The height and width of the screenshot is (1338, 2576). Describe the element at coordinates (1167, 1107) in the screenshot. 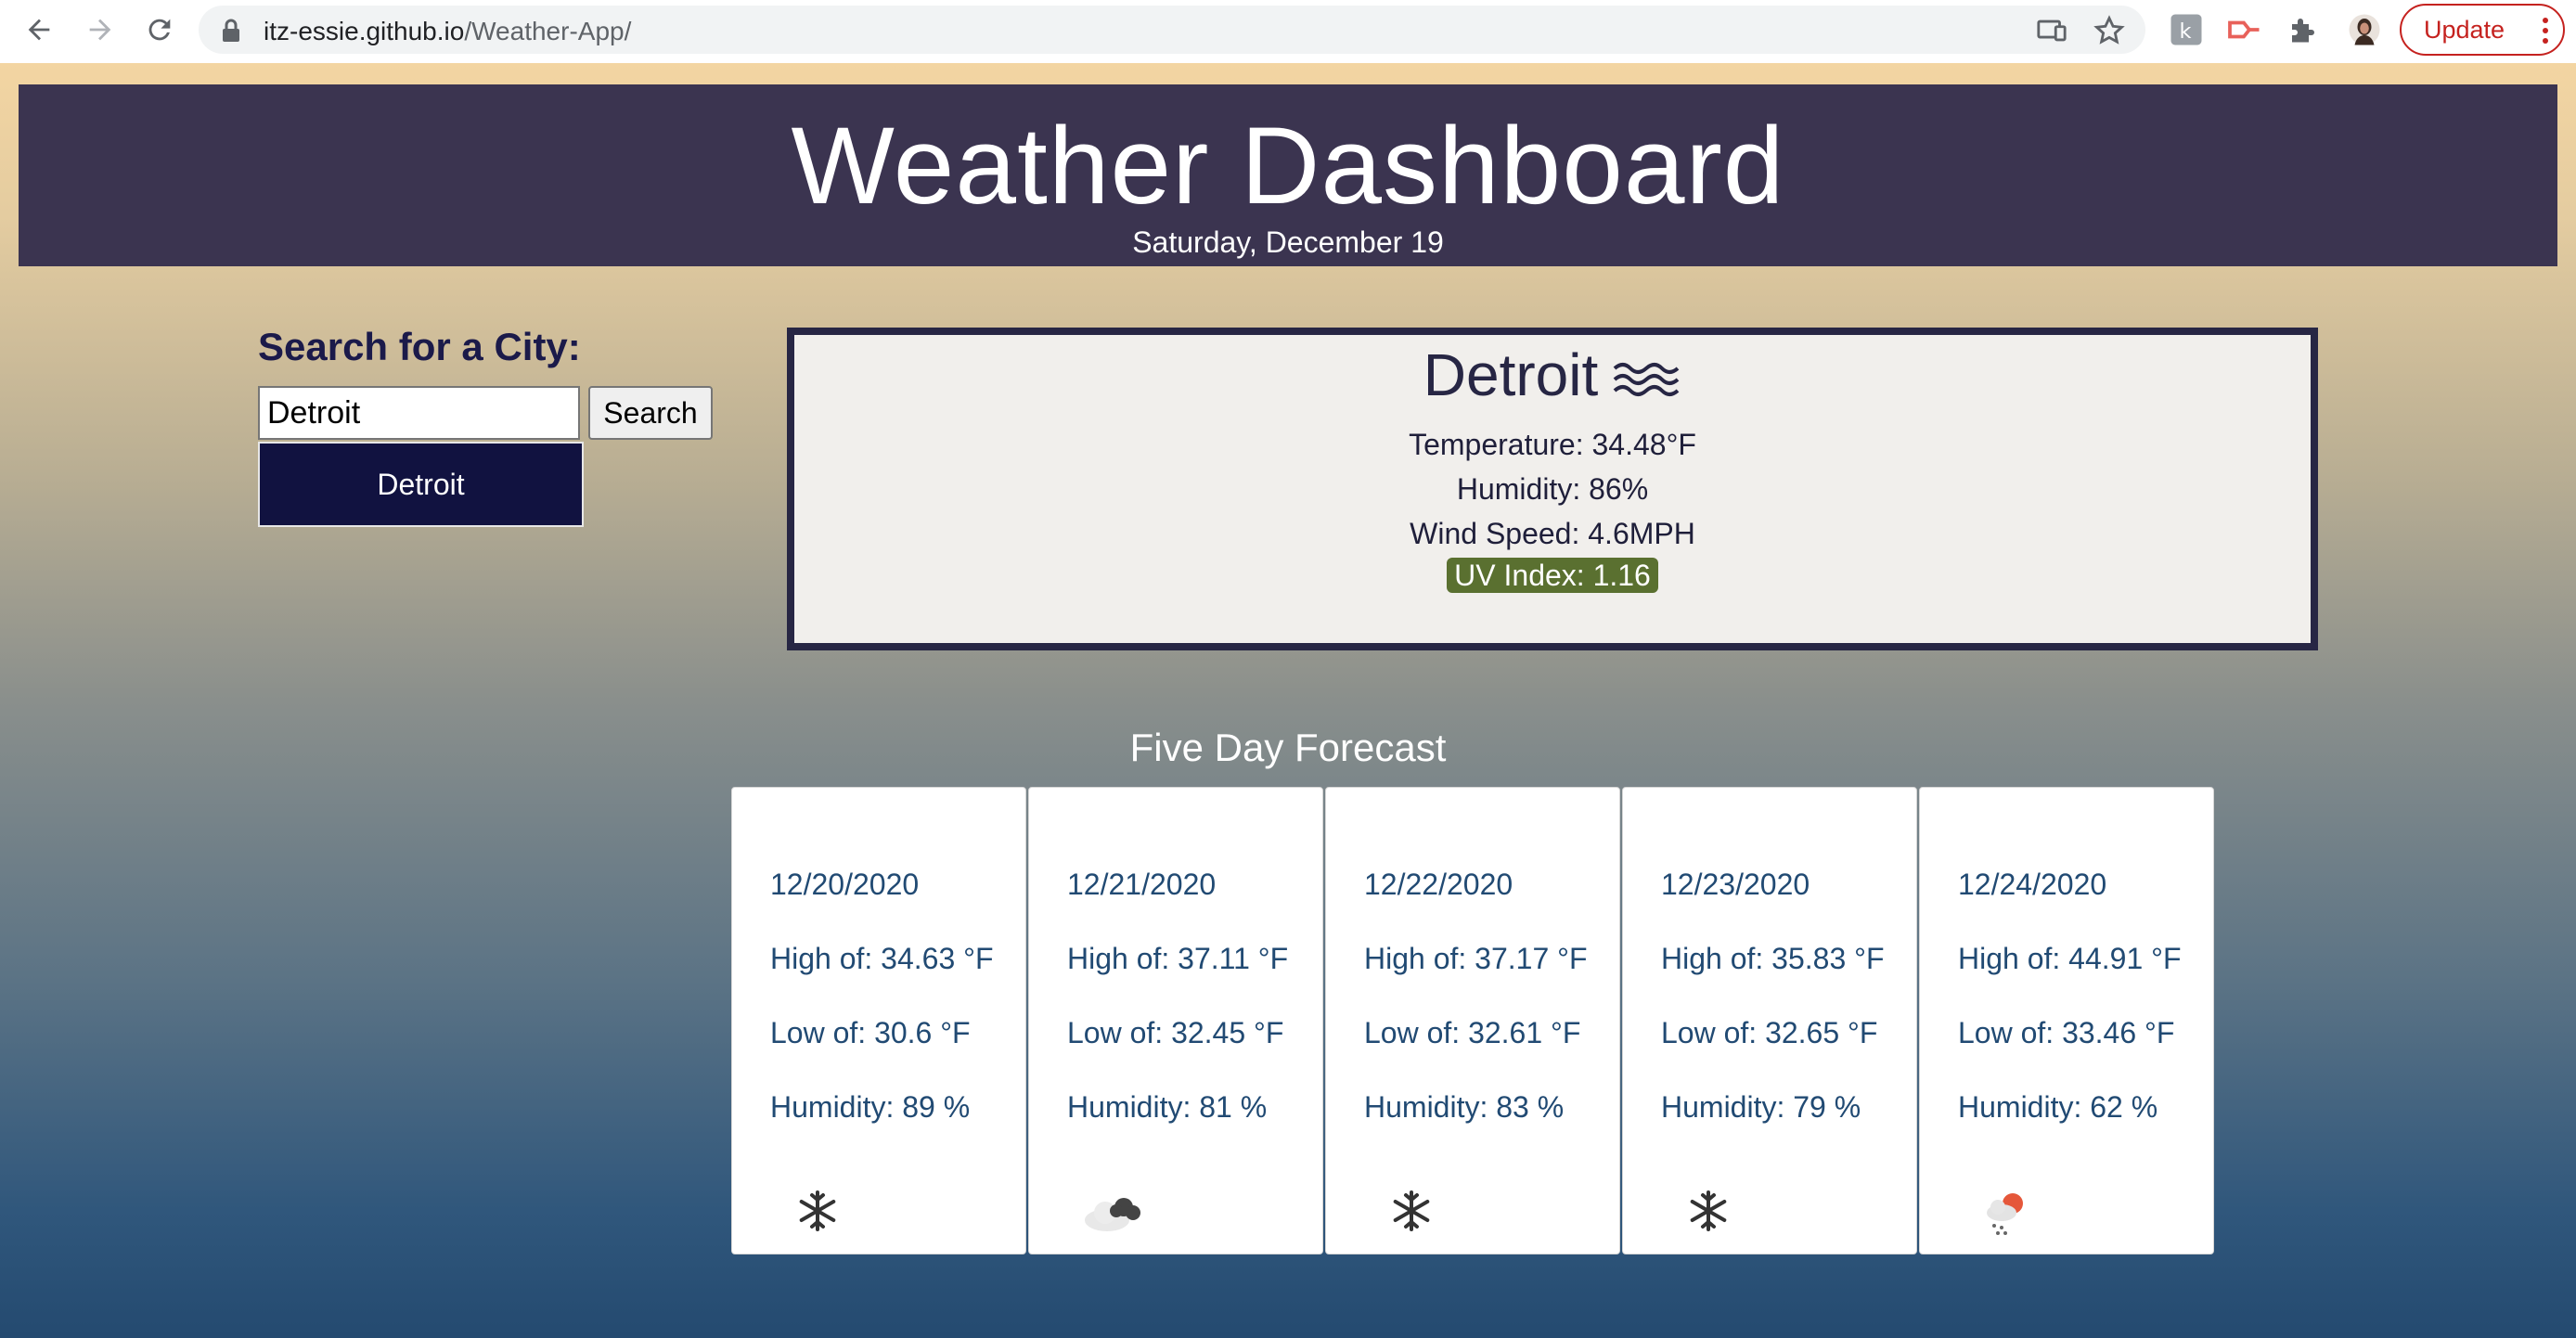

I see `forecast-humidity: Humidity: 81 %` at that location.